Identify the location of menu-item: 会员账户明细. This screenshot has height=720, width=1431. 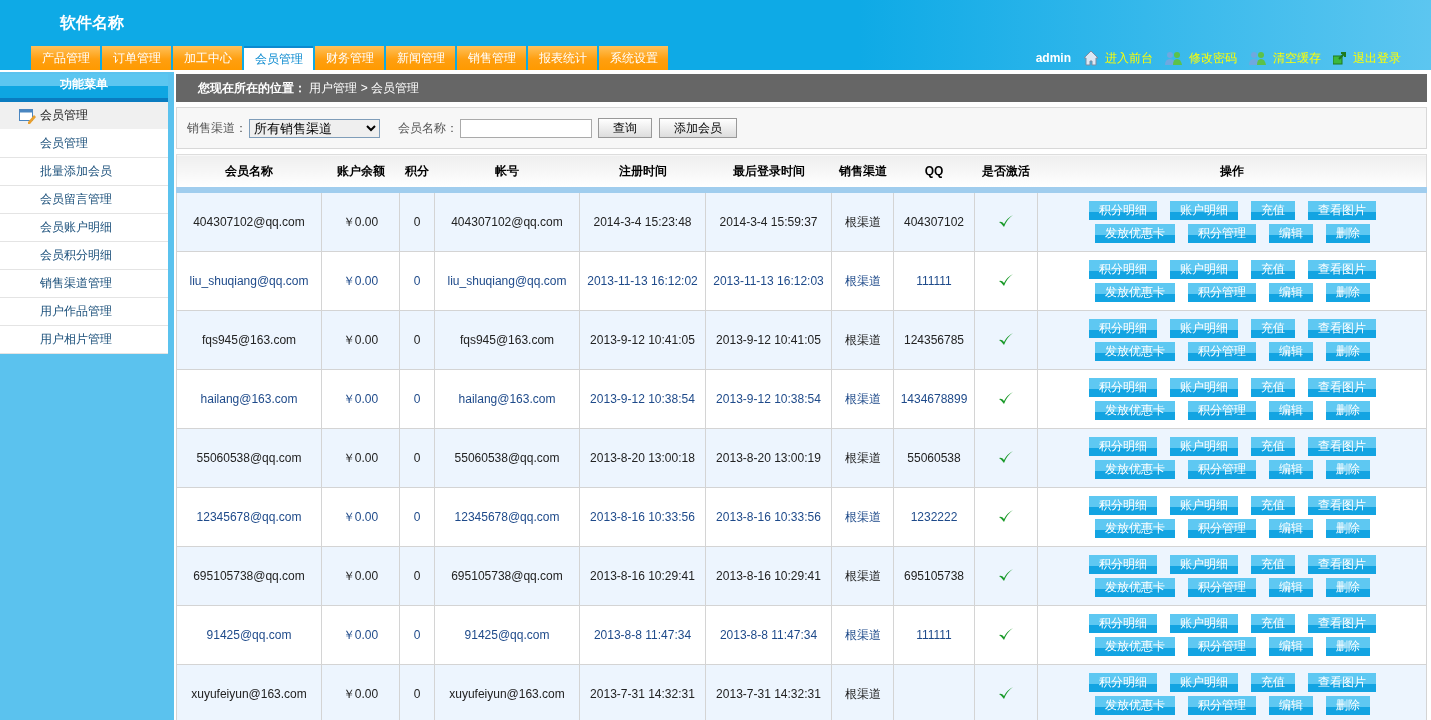
(84, 228).